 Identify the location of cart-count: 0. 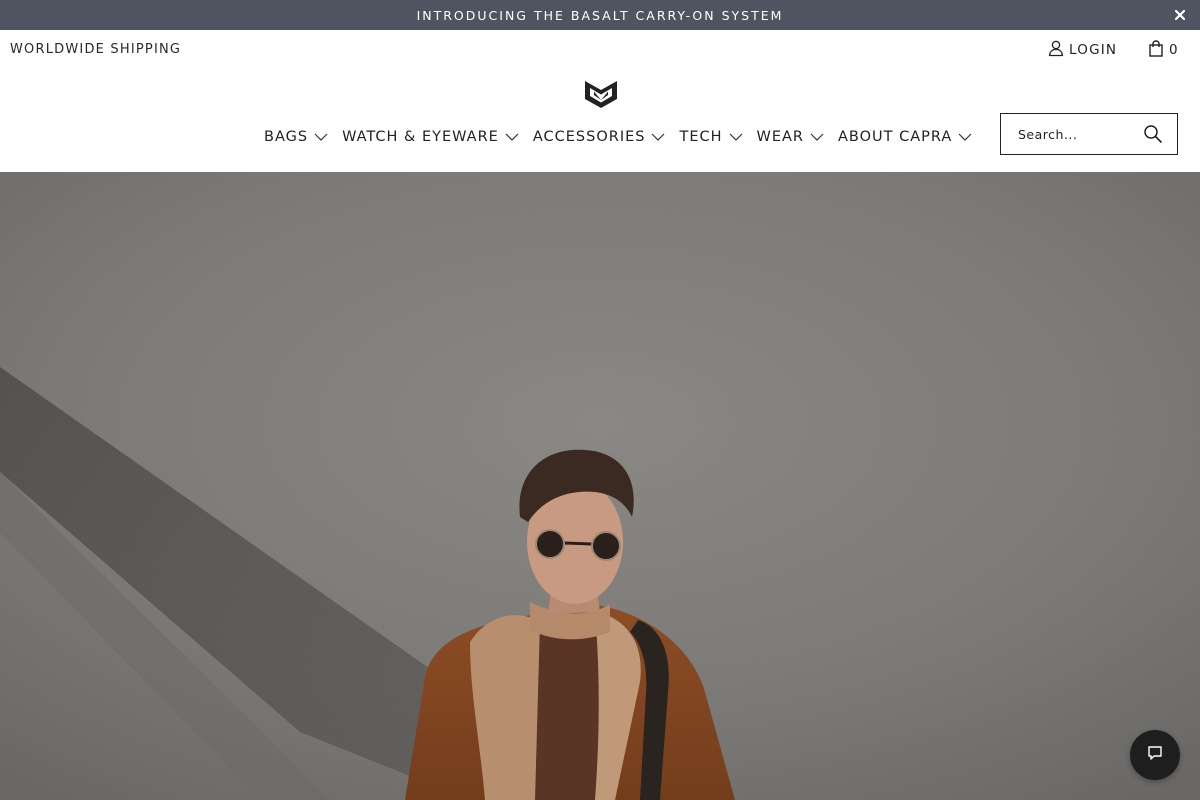
(1173, 50).